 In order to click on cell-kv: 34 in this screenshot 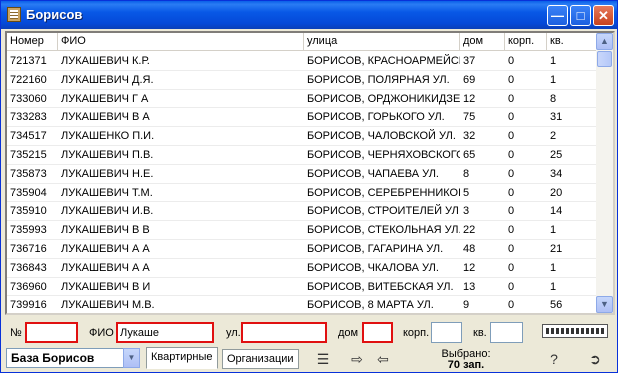, I will do `click(556, 173)`.